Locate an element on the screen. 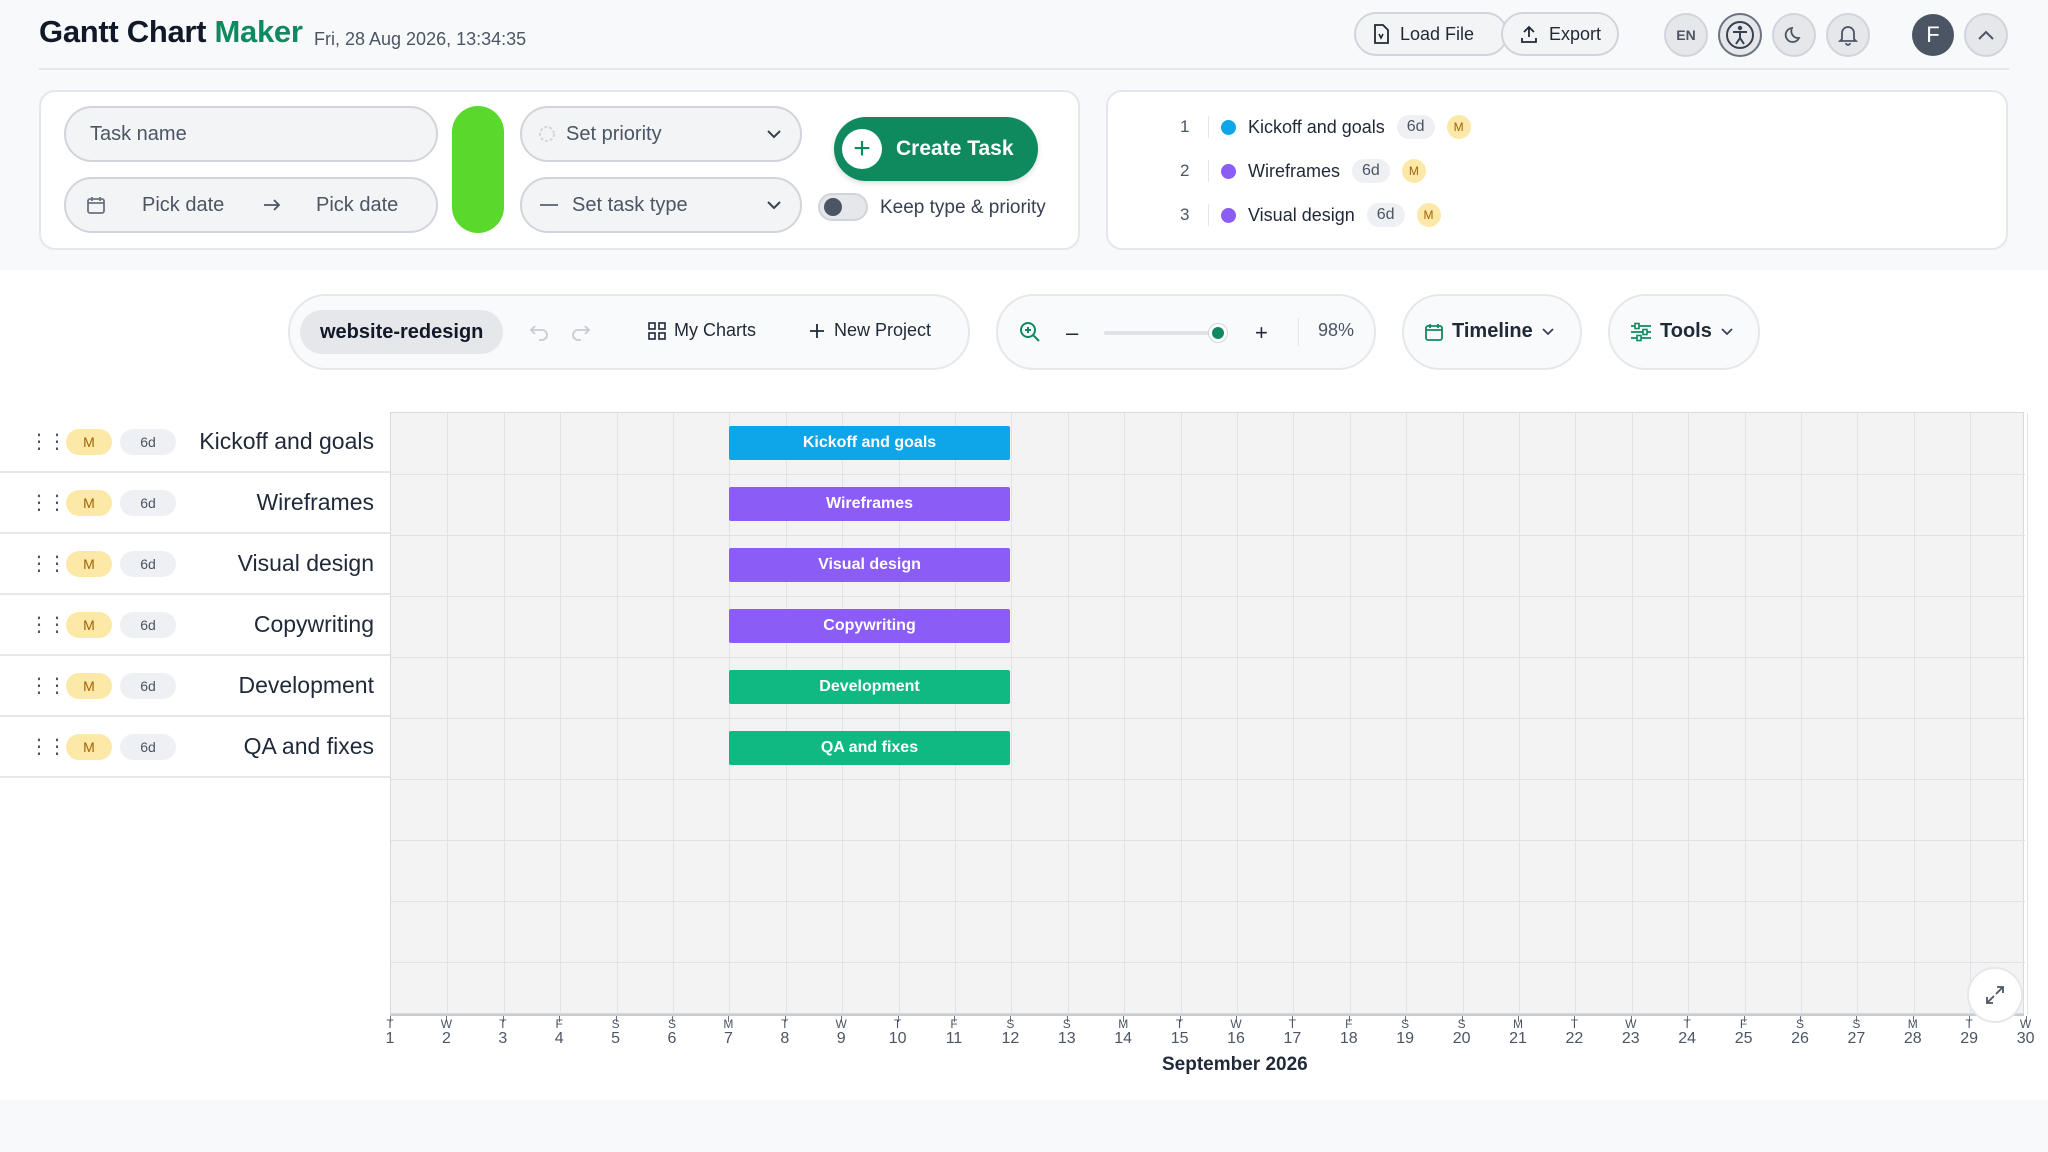 The height and width of the screenshot is (1152, 2048). axis-date-label: 3 is located at coordinates (503, 1038).